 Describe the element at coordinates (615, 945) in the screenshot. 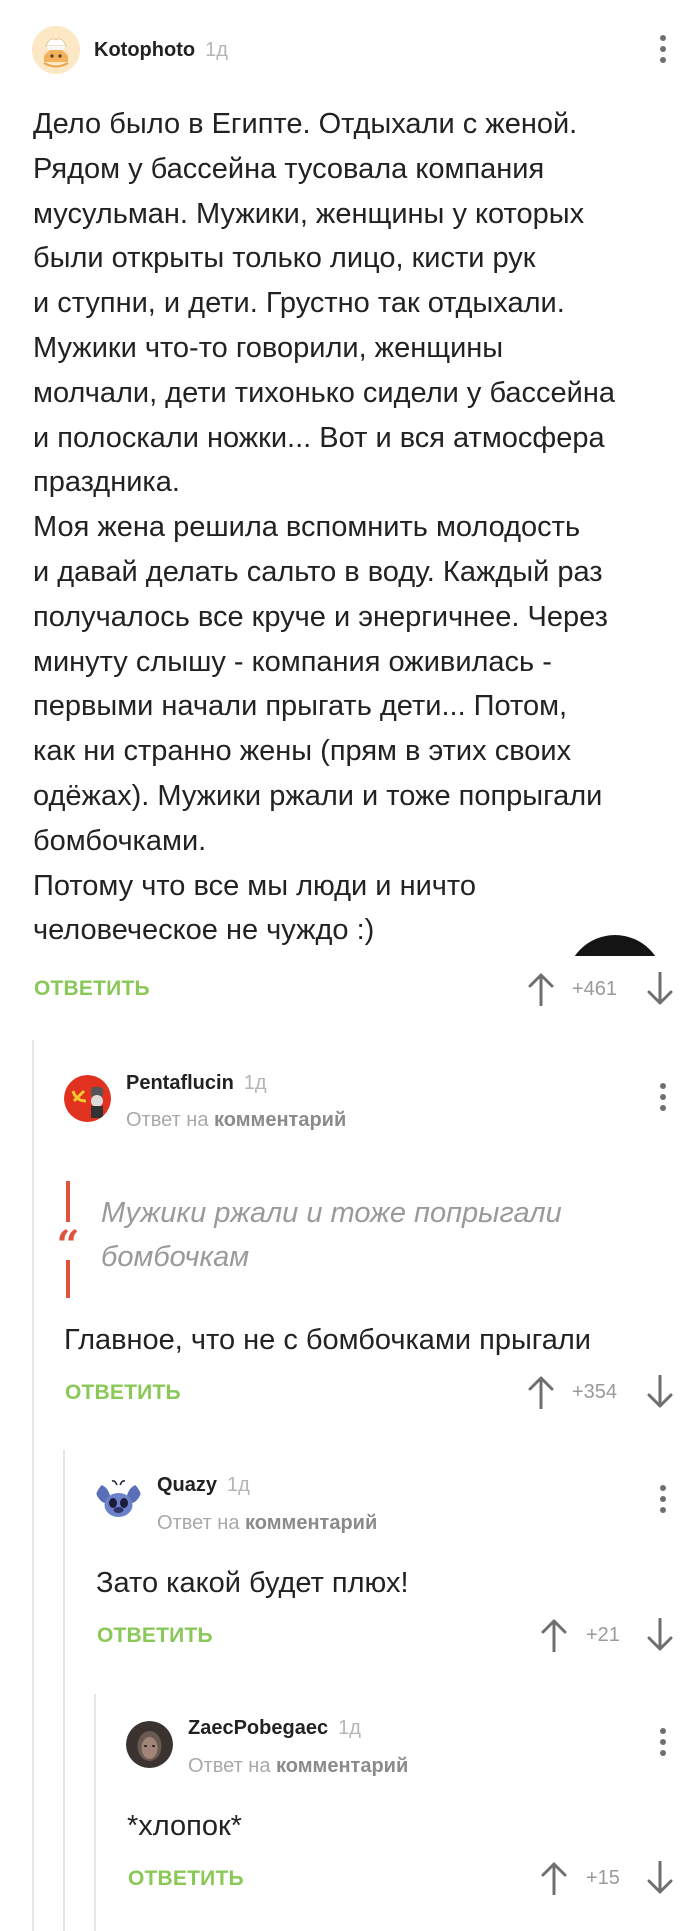

I see `scroll-to-top-button` at that location.